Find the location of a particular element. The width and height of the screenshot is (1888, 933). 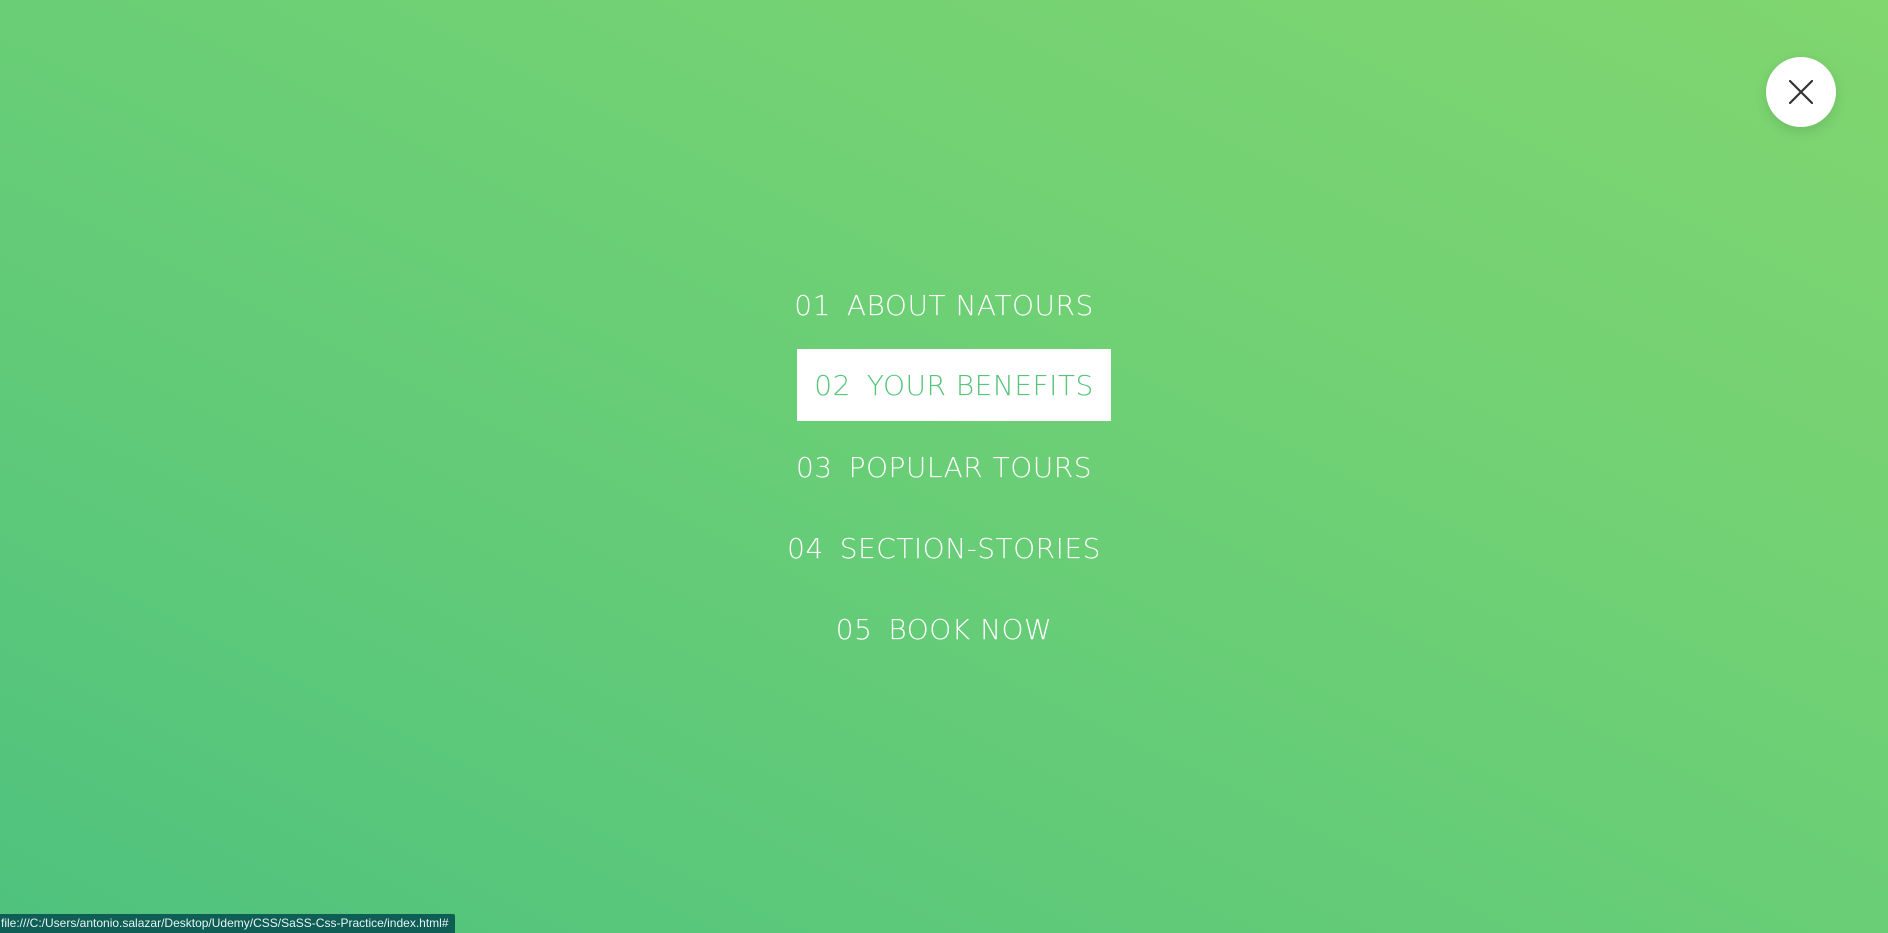

nav-link-your-benefits: 02 YOUR BENEFITS is located at coordinates (954, 385).